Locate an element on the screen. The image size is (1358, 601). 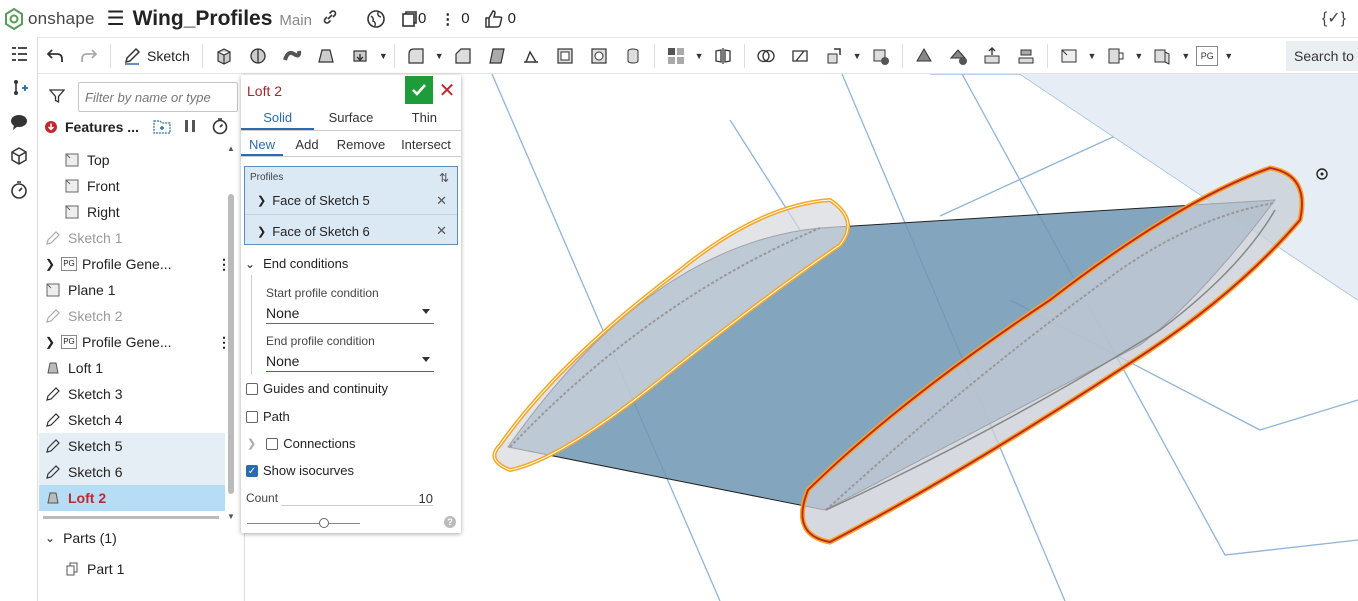
chamfer-icon is located at coordinates (463, 56).